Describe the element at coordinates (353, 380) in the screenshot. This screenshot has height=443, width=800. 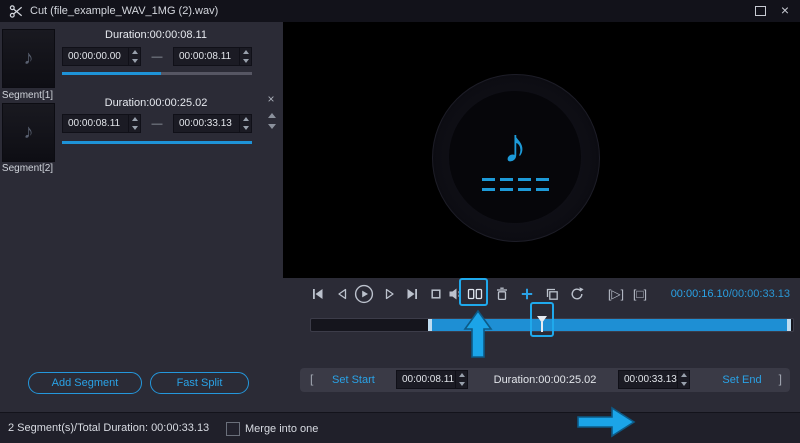
I see `set-start-button: Set Start` at that location.